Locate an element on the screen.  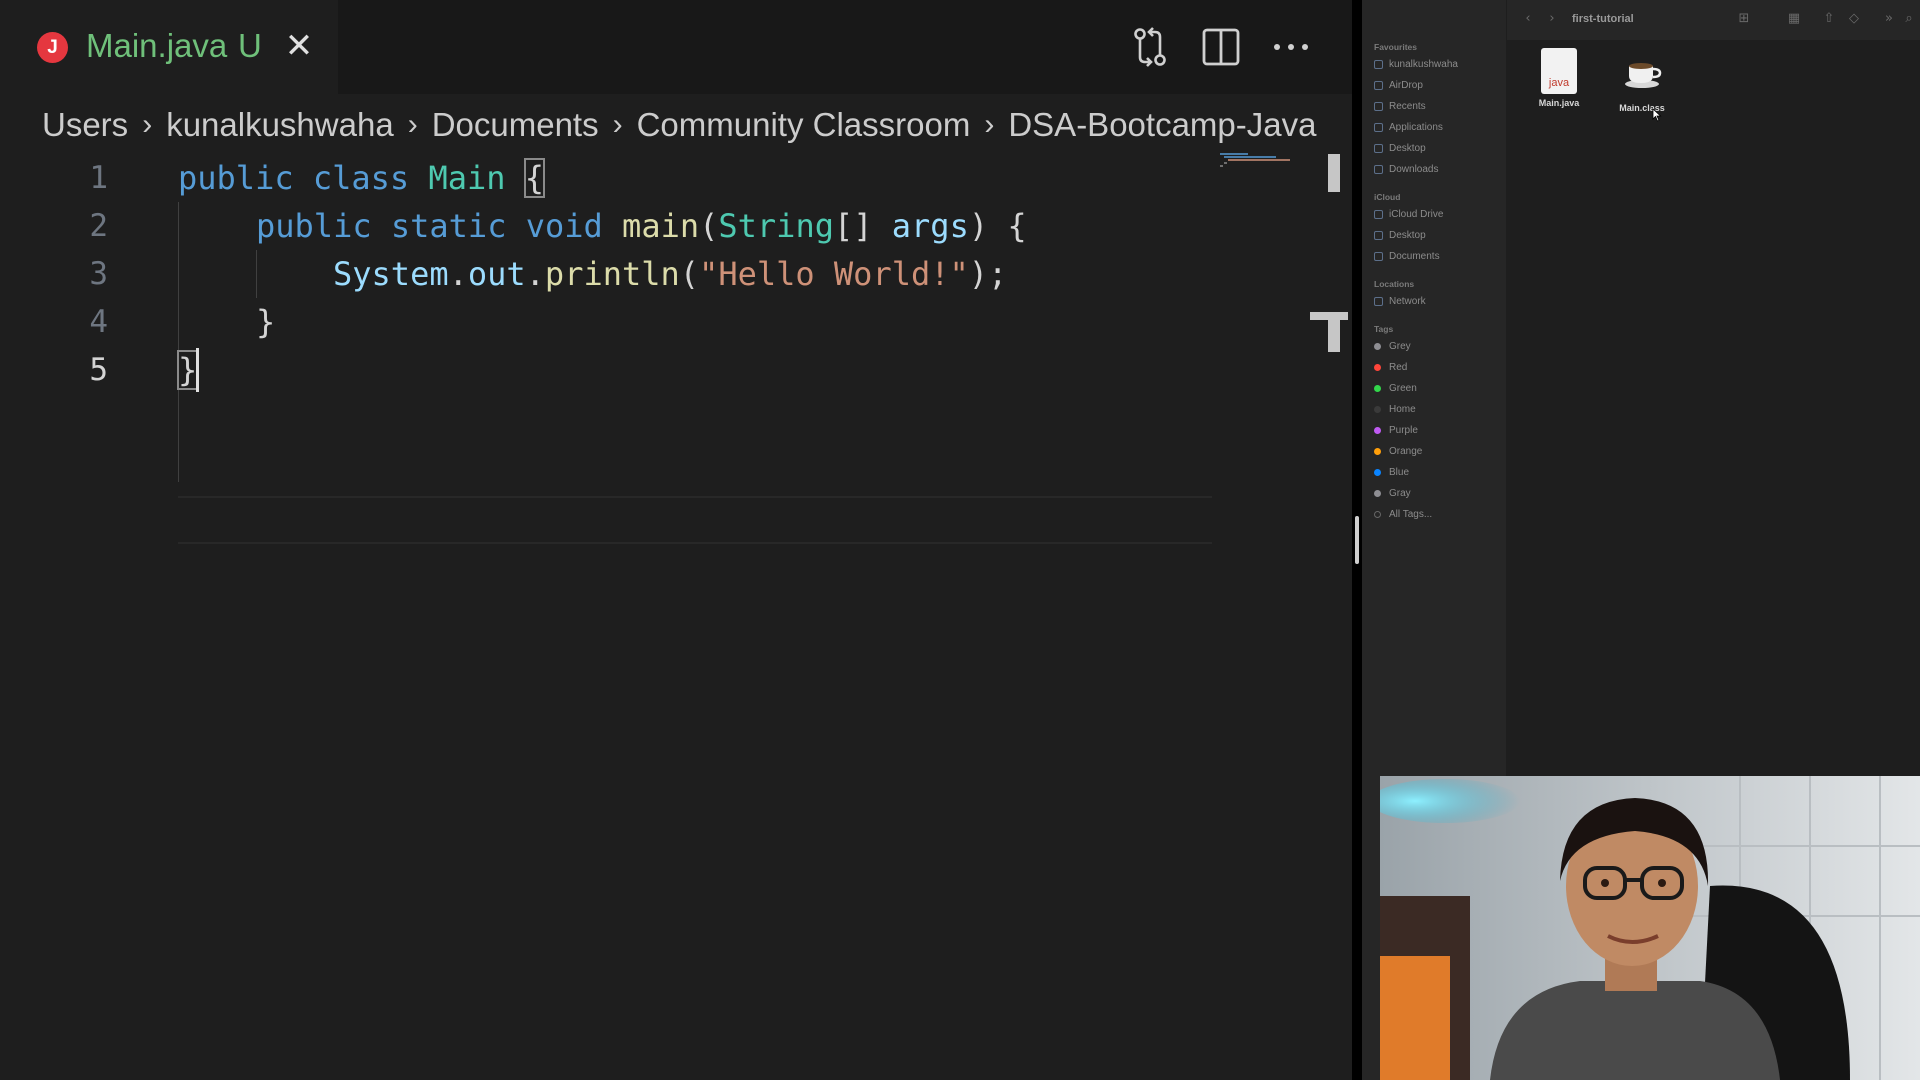
breadcrumb-item-documents: Documents is located at coordinates (515, 125).